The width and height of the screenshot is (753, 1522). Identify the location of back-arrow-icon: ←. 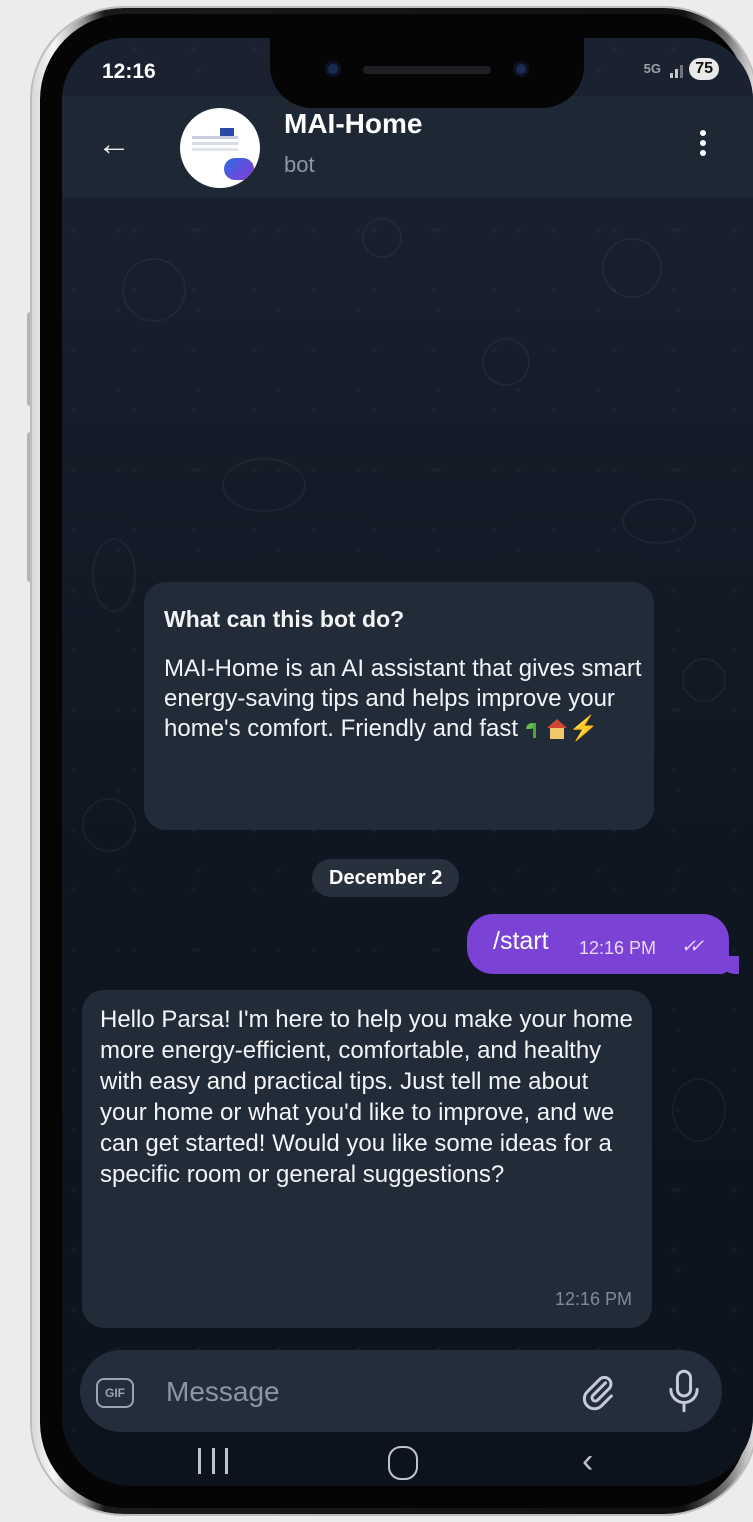
(114, 144).